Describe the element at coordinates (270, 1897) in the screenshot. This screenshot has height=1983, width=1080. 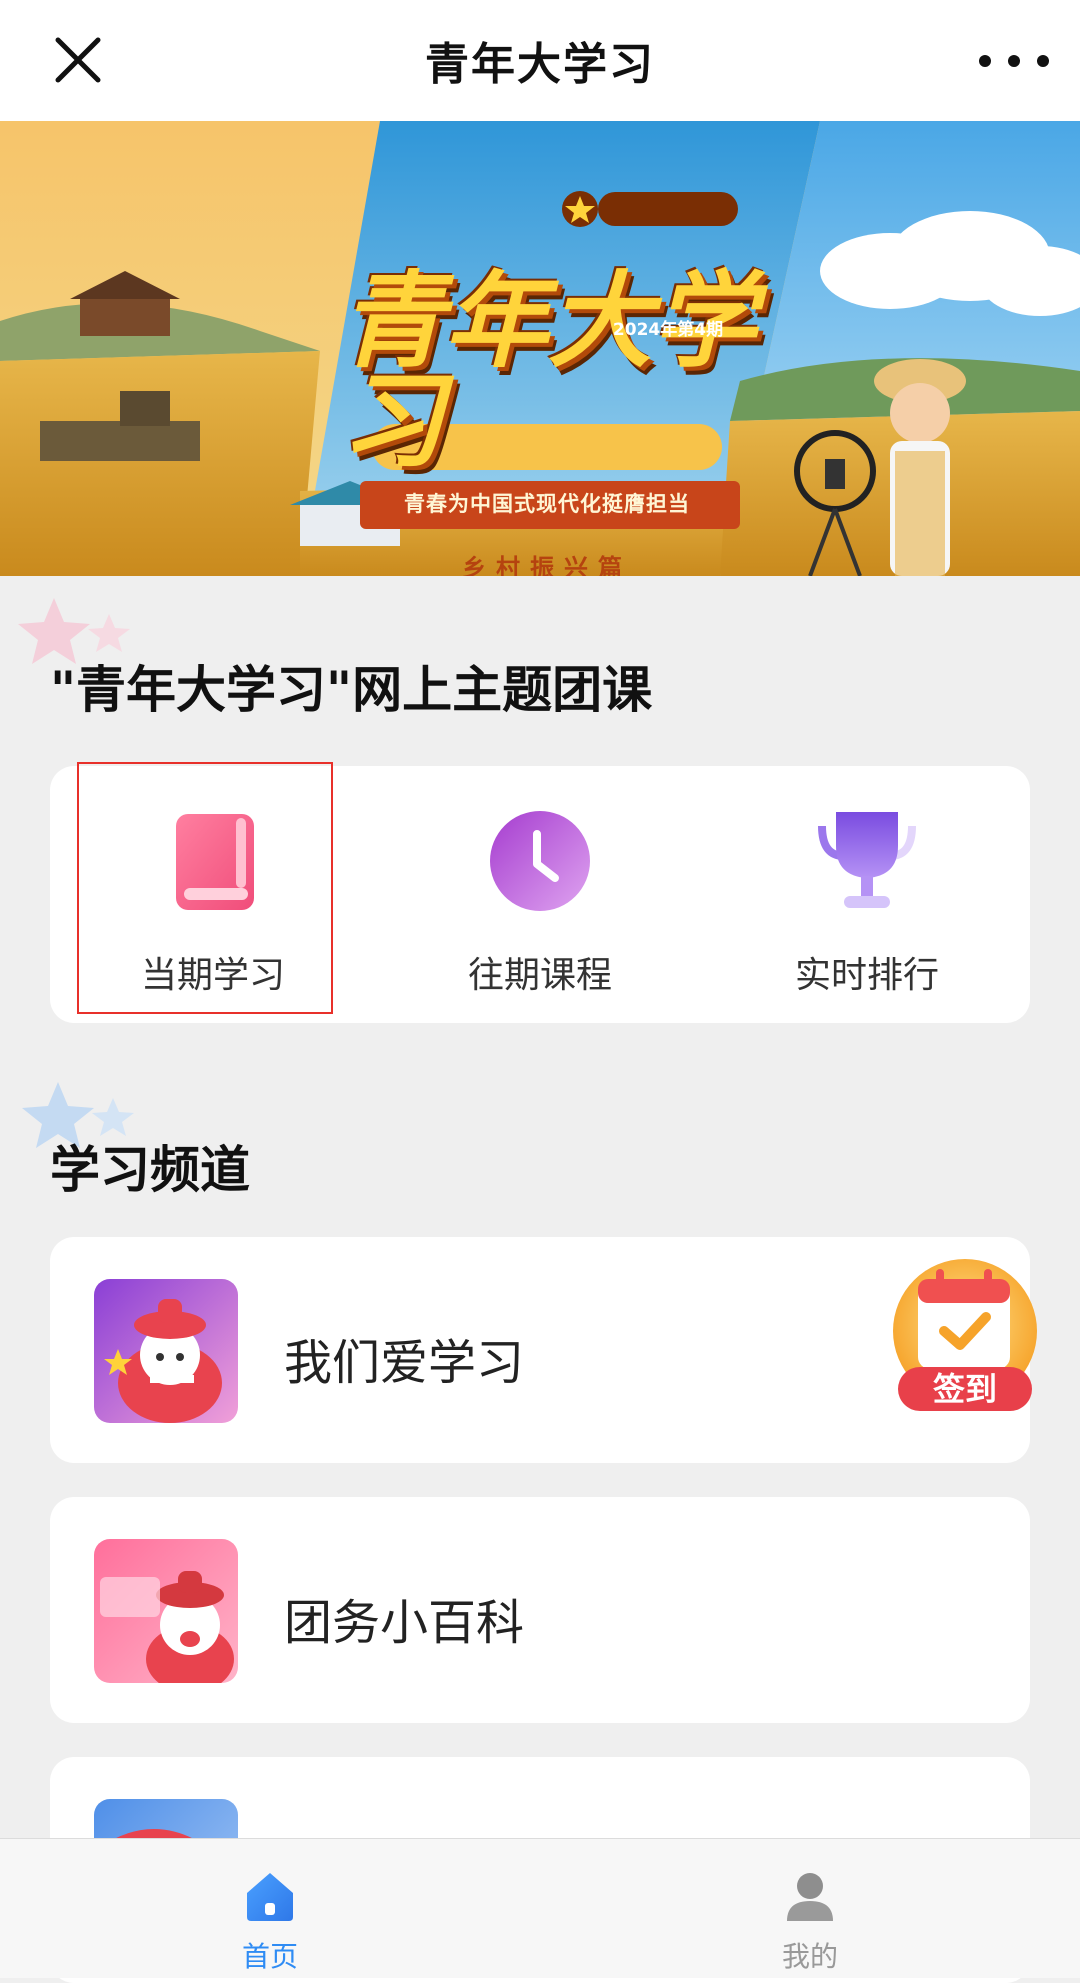
I see `home-icon` at that location.